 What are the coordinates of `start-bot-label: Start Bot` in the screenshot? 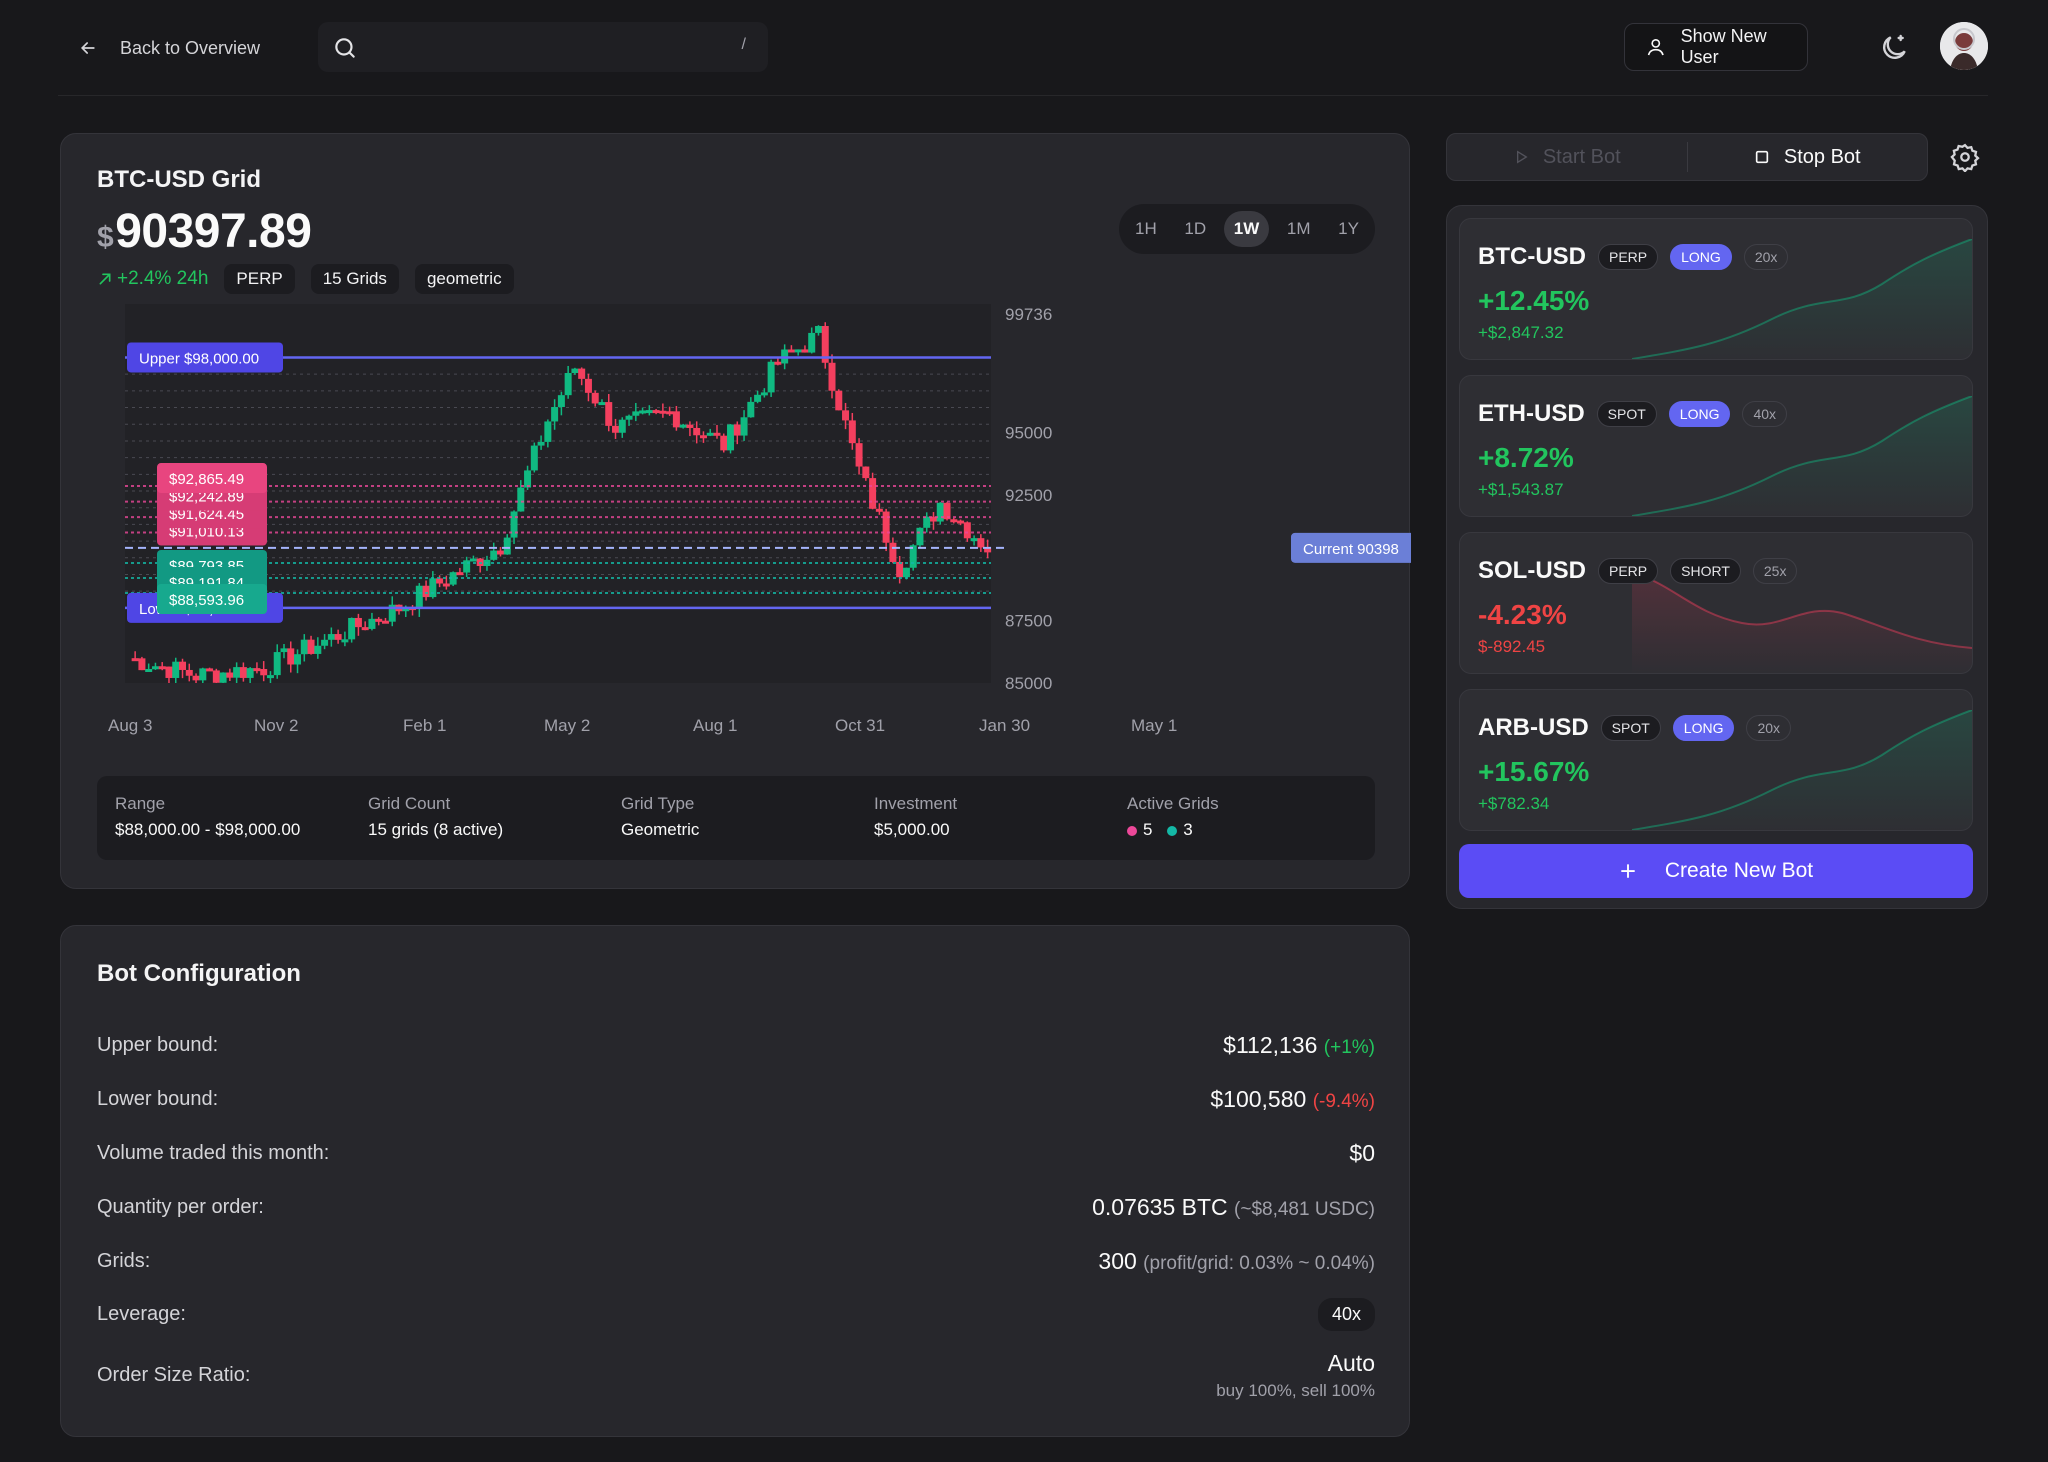 It's located at (1581, 156).